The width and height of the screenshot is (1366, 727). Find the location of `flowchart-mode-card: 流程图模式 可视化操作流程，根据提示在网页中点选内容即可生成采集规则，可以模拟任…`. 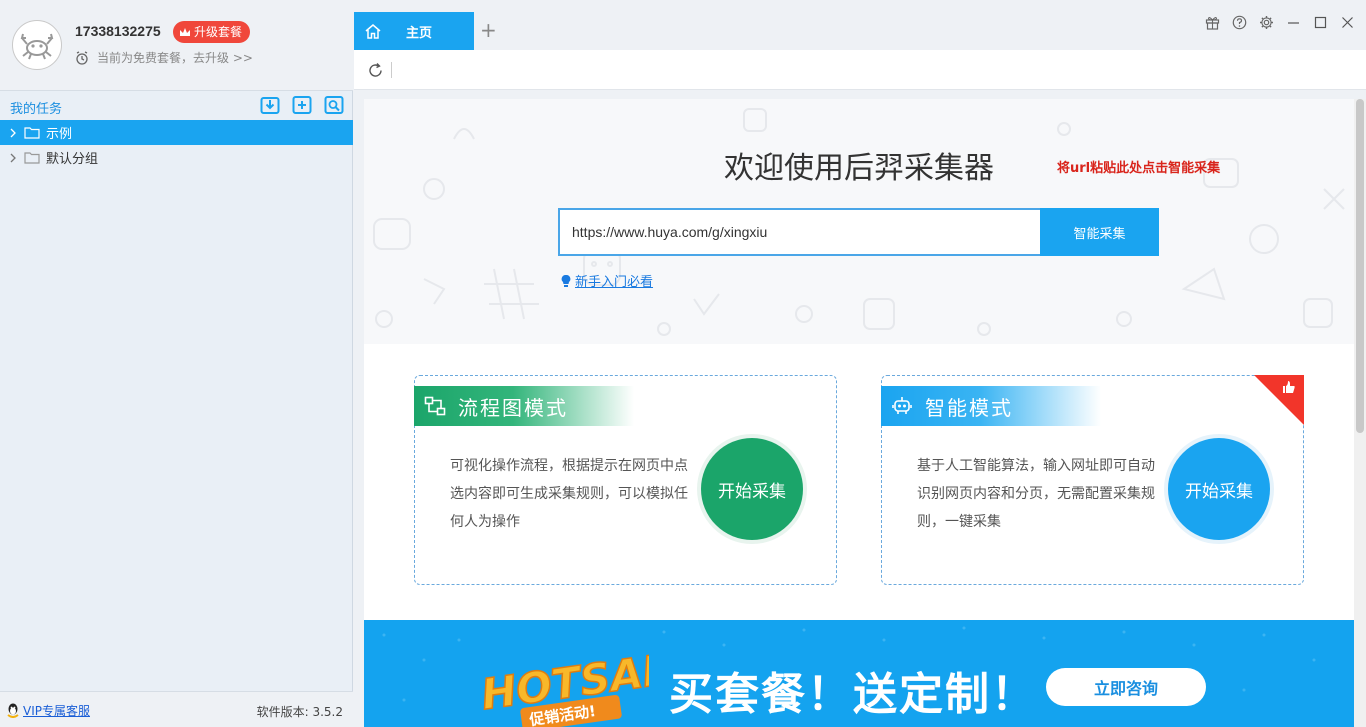

flowchart-mode-card: 流程图模式 可视化操作流程，根据提示在网页中点选内容即可生成采集规则，可以模拟任… is located at coordinates (625, 480).